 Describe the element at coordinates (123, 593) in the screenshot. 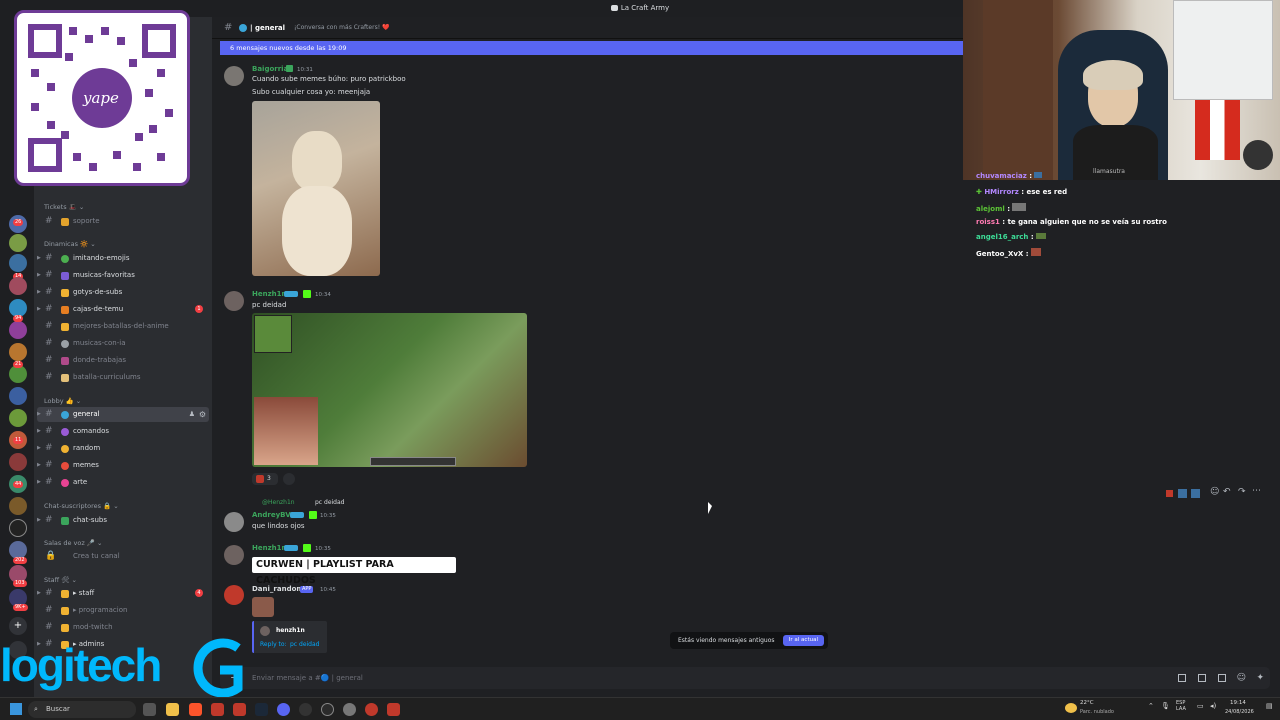

I see `channel-staff: ▶ # ▸ staff 4` at that location.